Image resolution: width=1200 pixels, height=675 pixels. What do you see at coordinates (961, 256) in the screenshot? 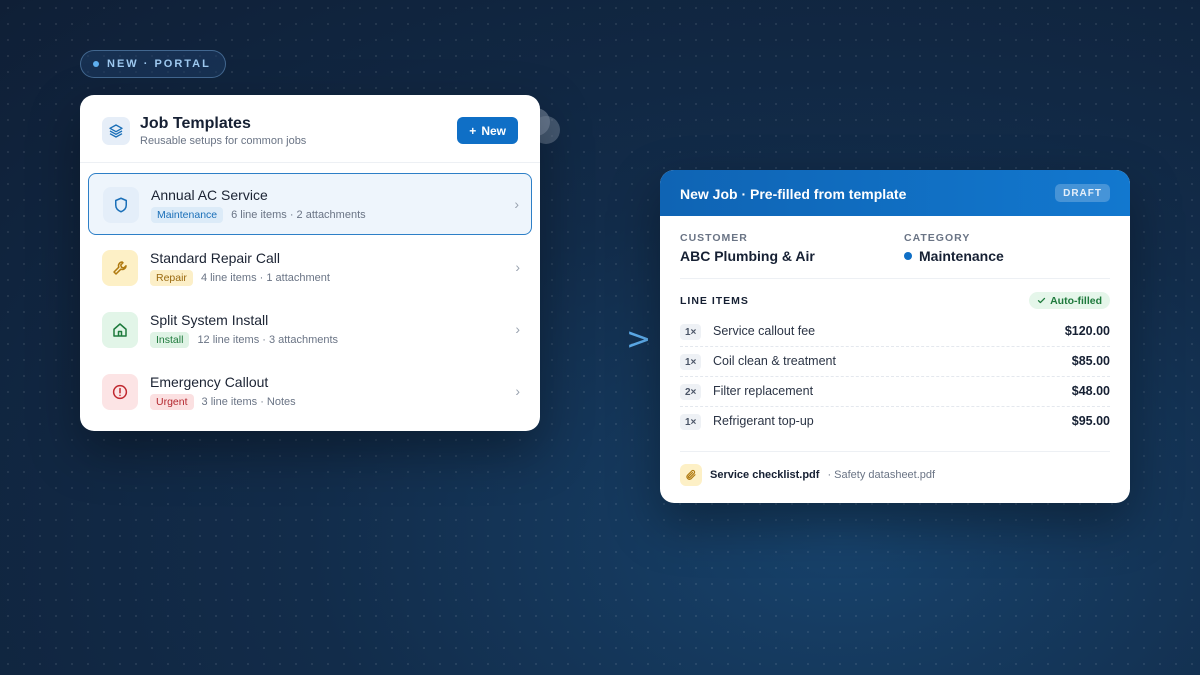
I see `category-text: Maintenance` at bounding box center [961, 256].